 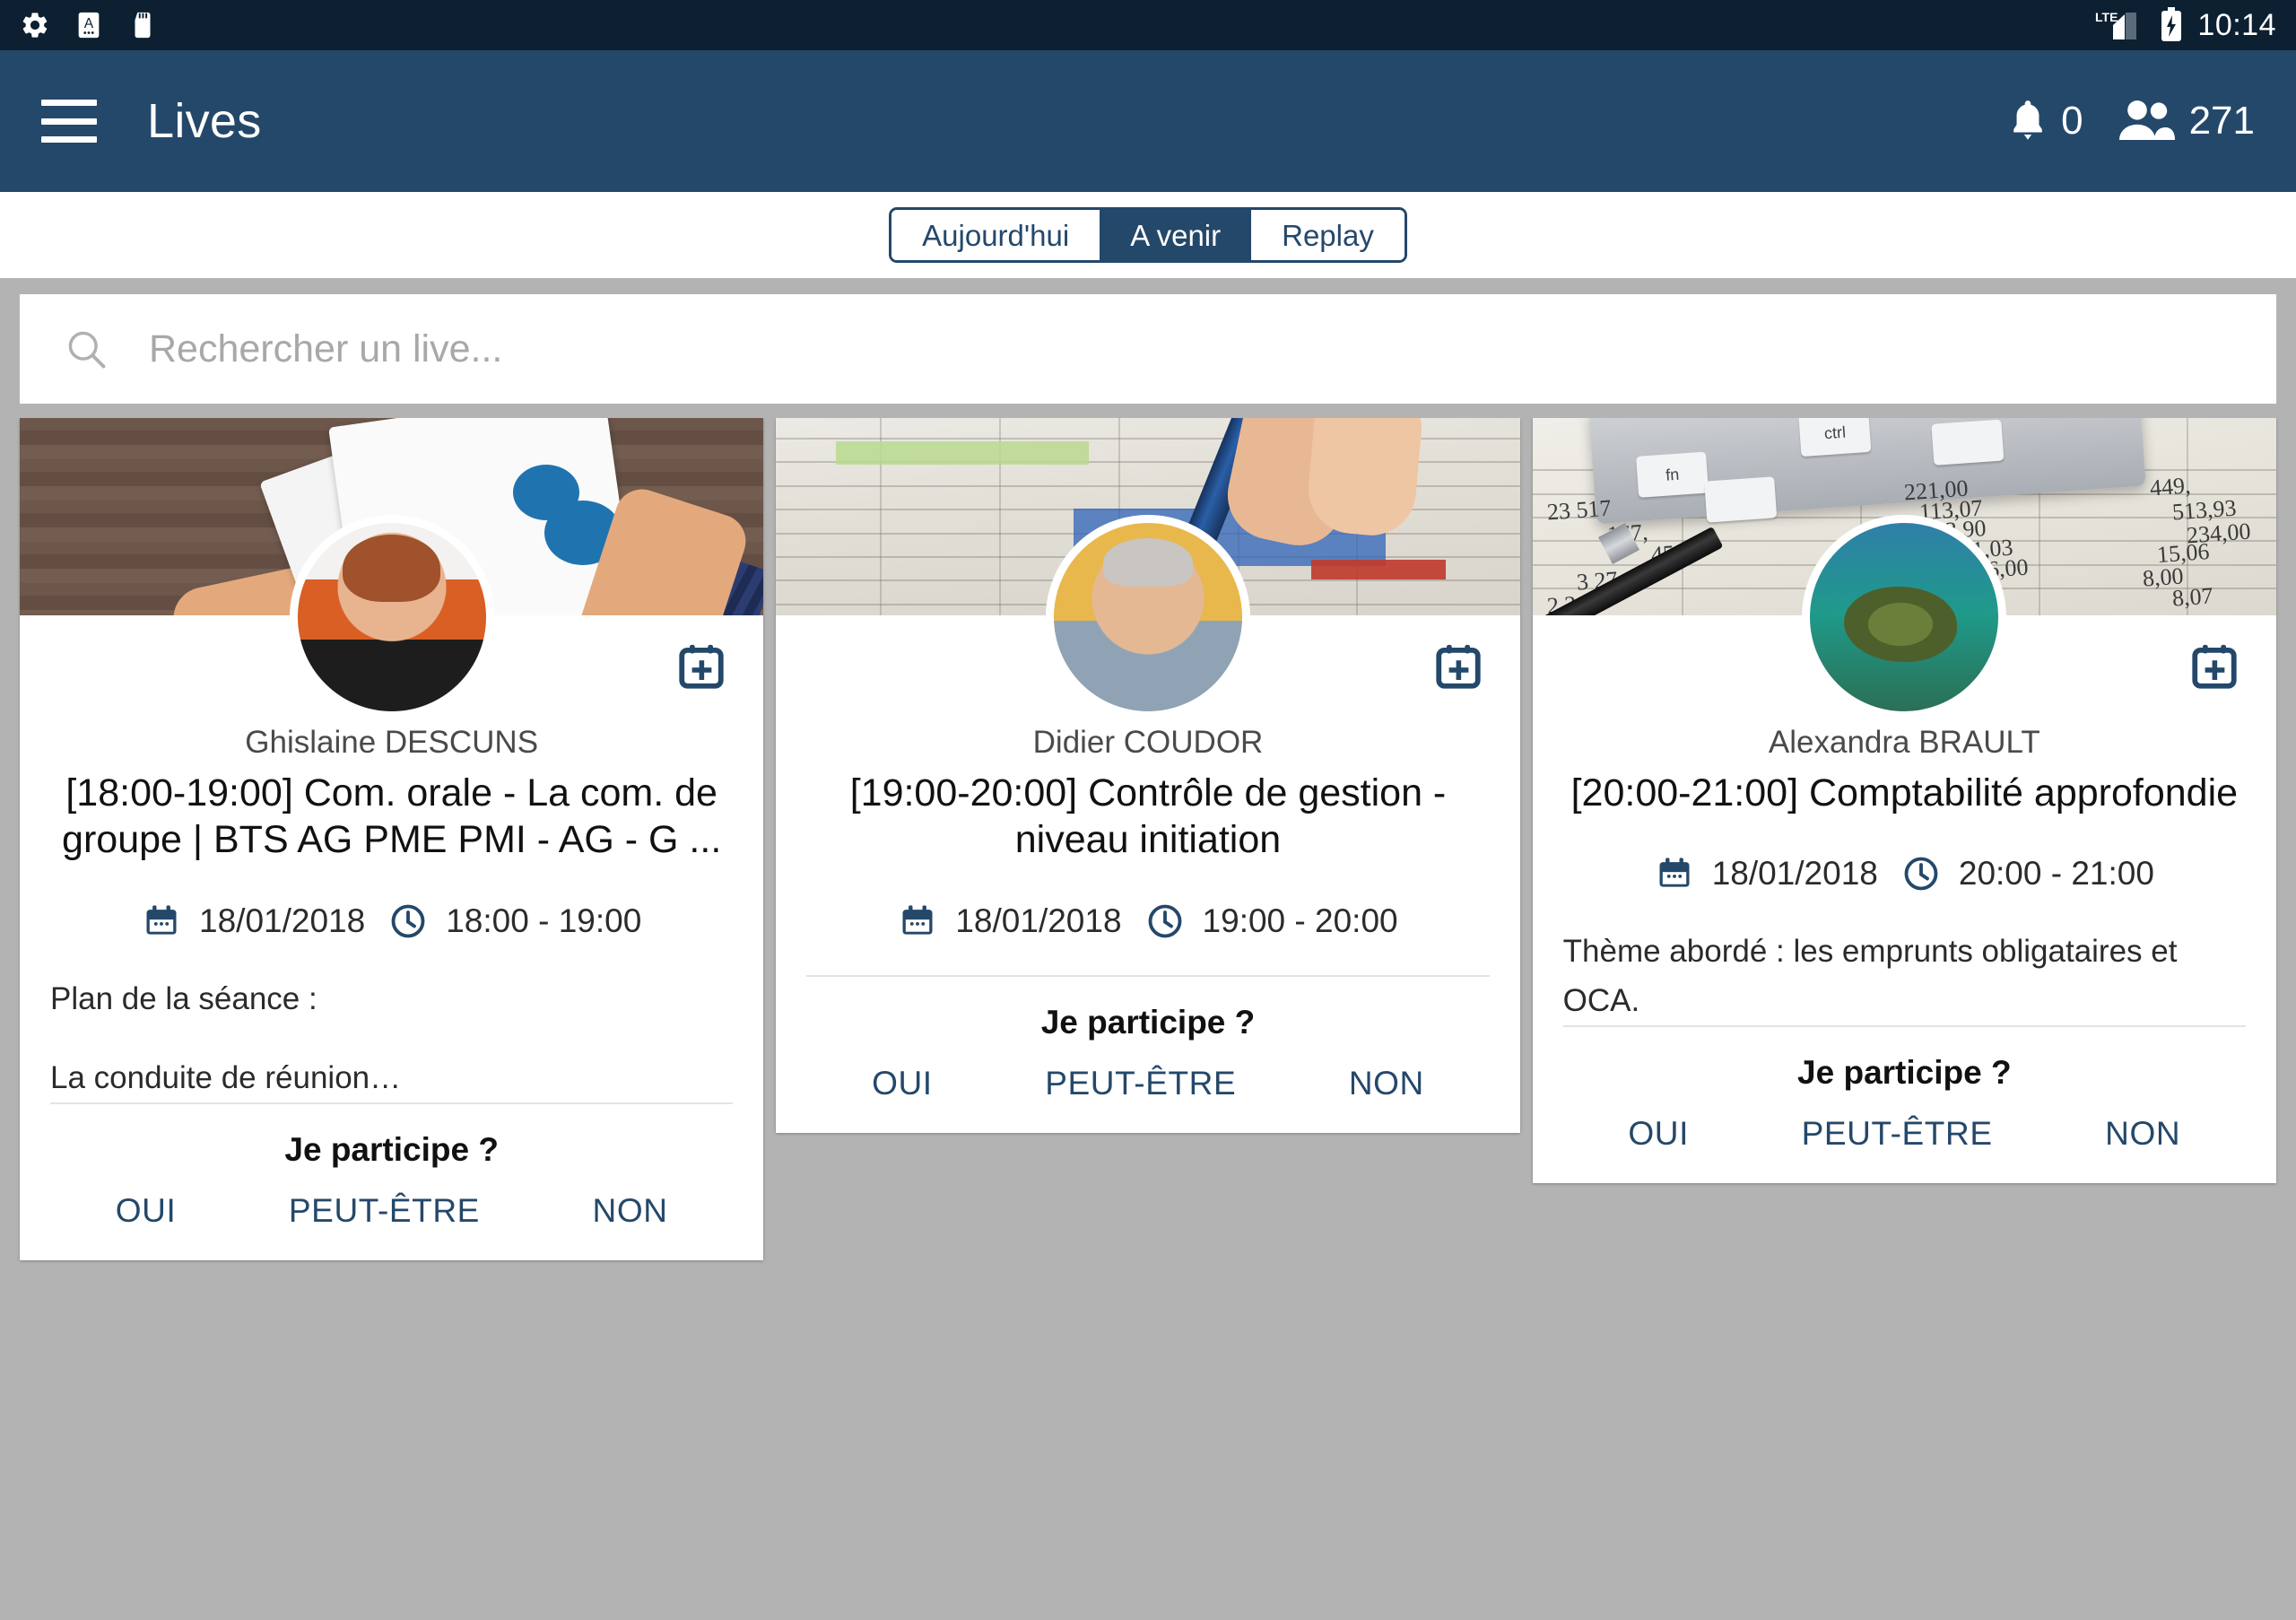 I want to click on card-title: [20:00-21:00] Comptabilité approfondie, so click(x=1904, y=793).